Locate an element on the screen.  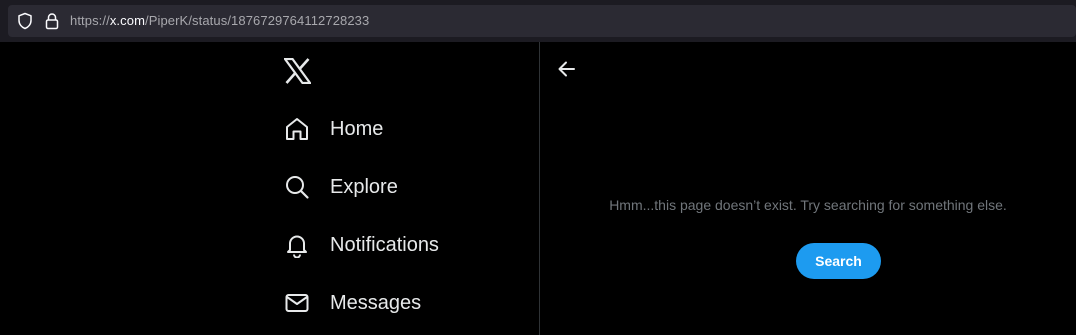
lock-icon is located at coordinates (52, 21).